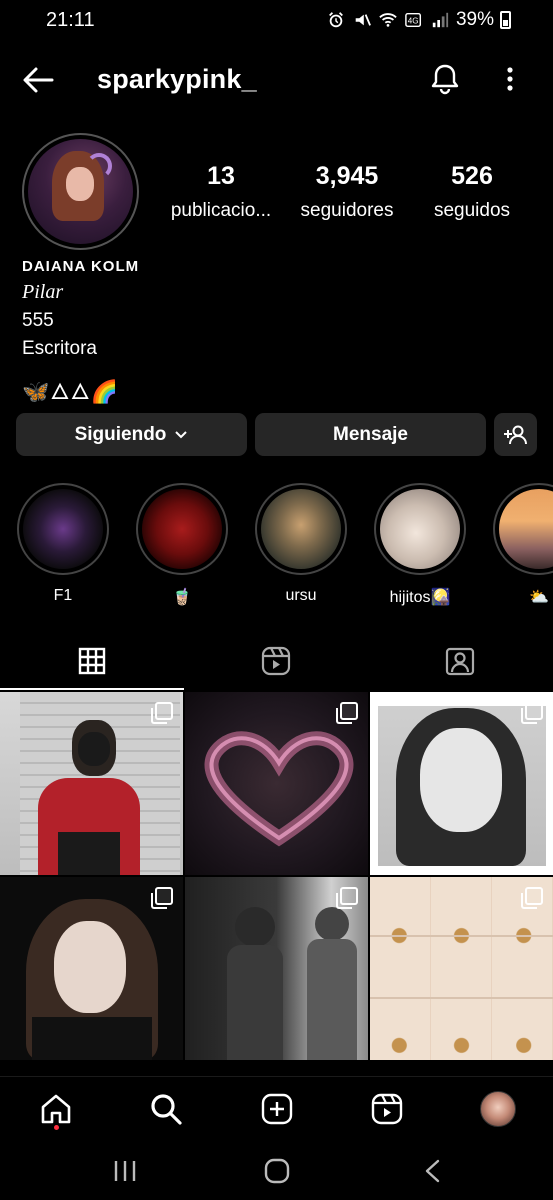 The image size is (553, 1200). I want to click on highlight-item: hijitos🎑, so click(420, 545).